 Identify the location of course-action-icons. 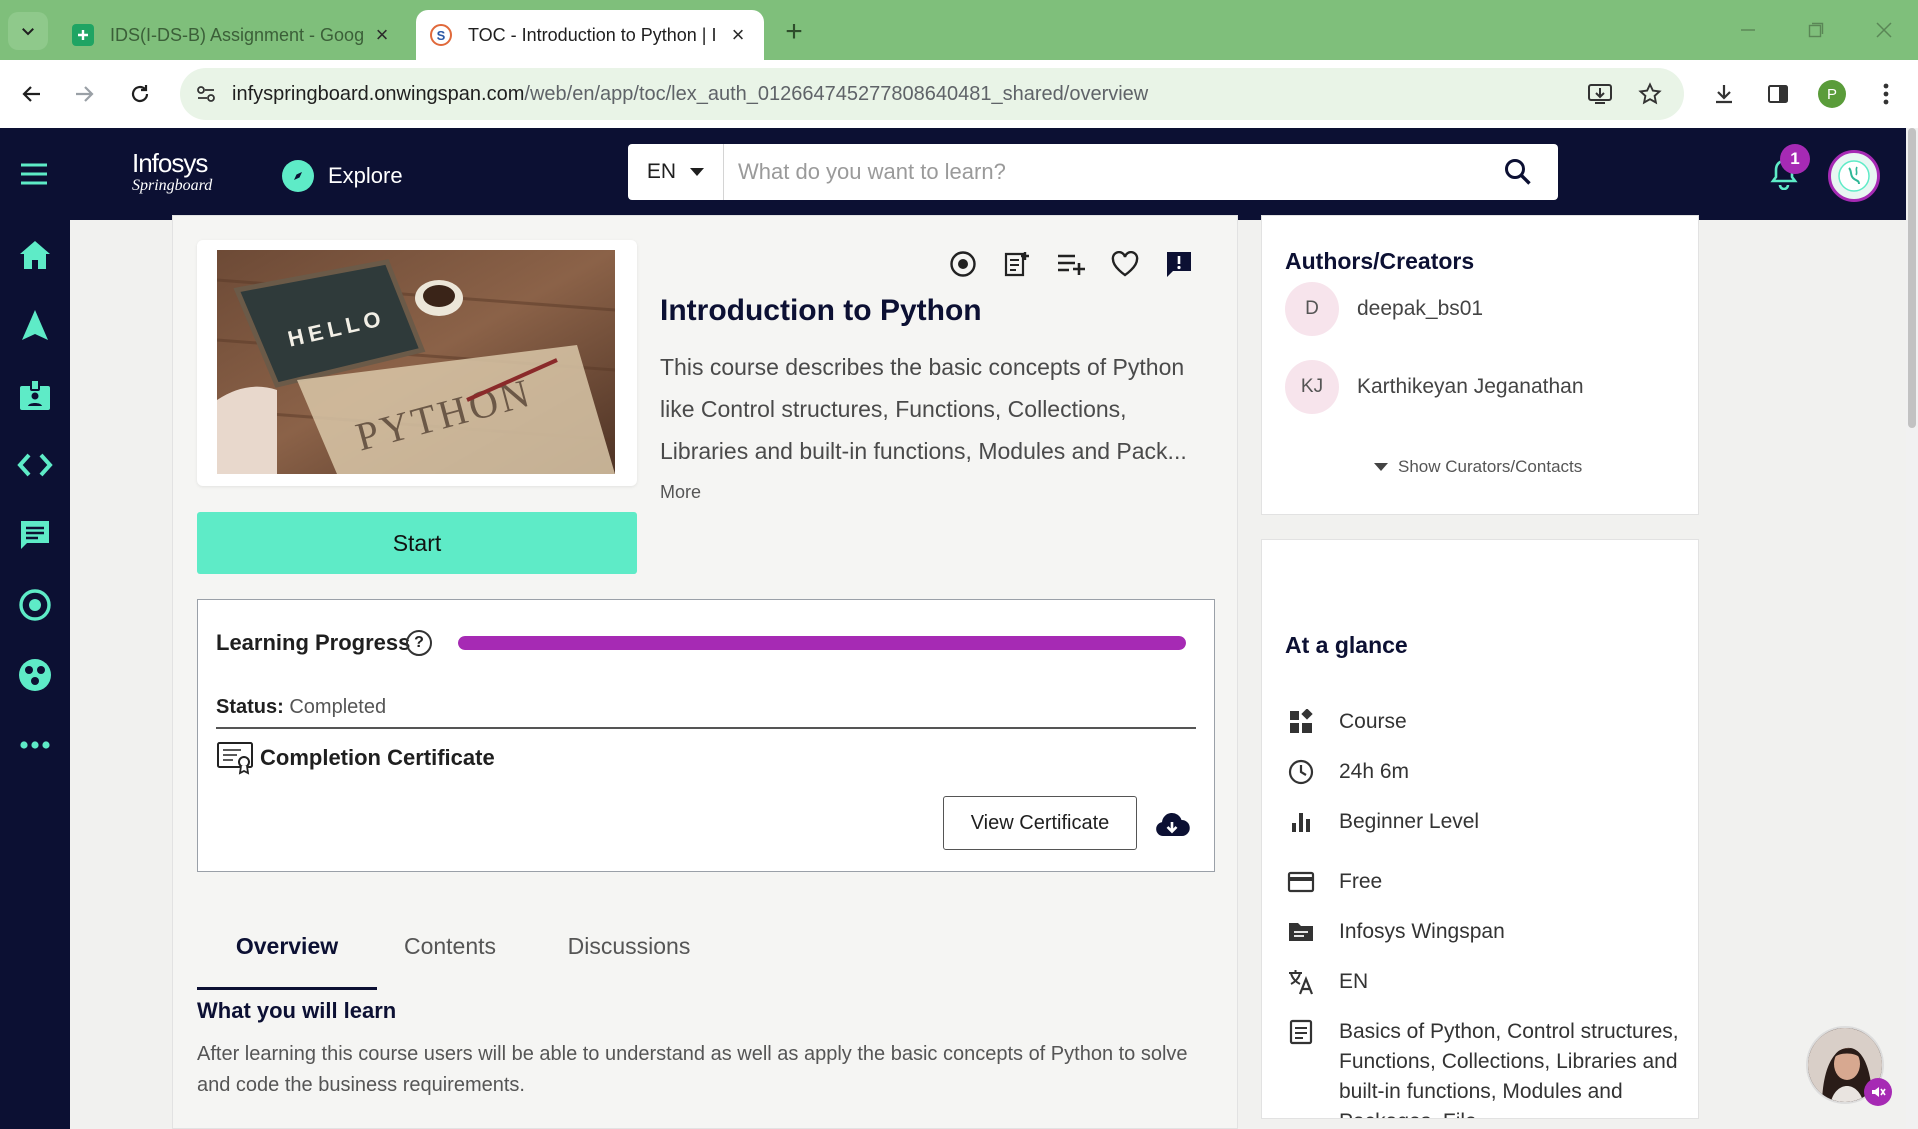
(1080, 264).